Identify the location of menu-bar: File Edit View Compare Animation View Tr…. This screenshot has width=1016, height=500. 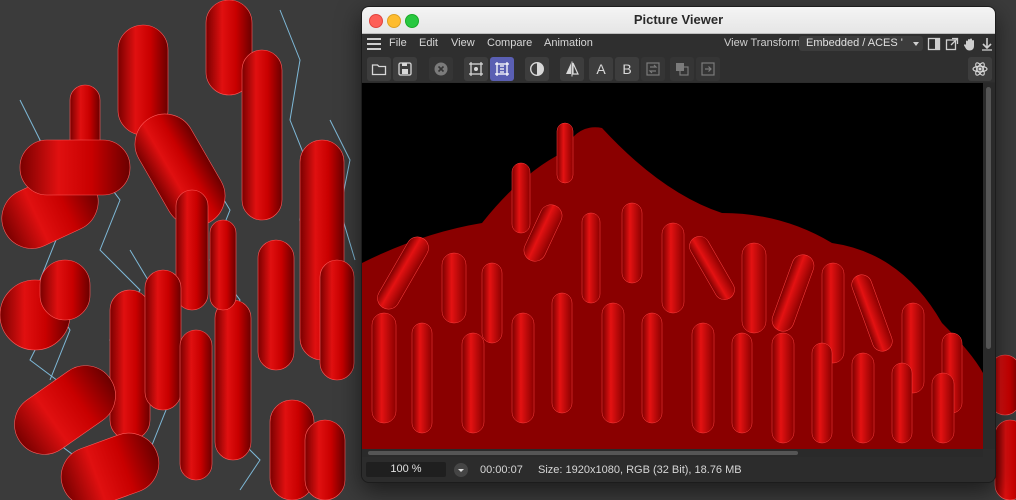
(678, 45).